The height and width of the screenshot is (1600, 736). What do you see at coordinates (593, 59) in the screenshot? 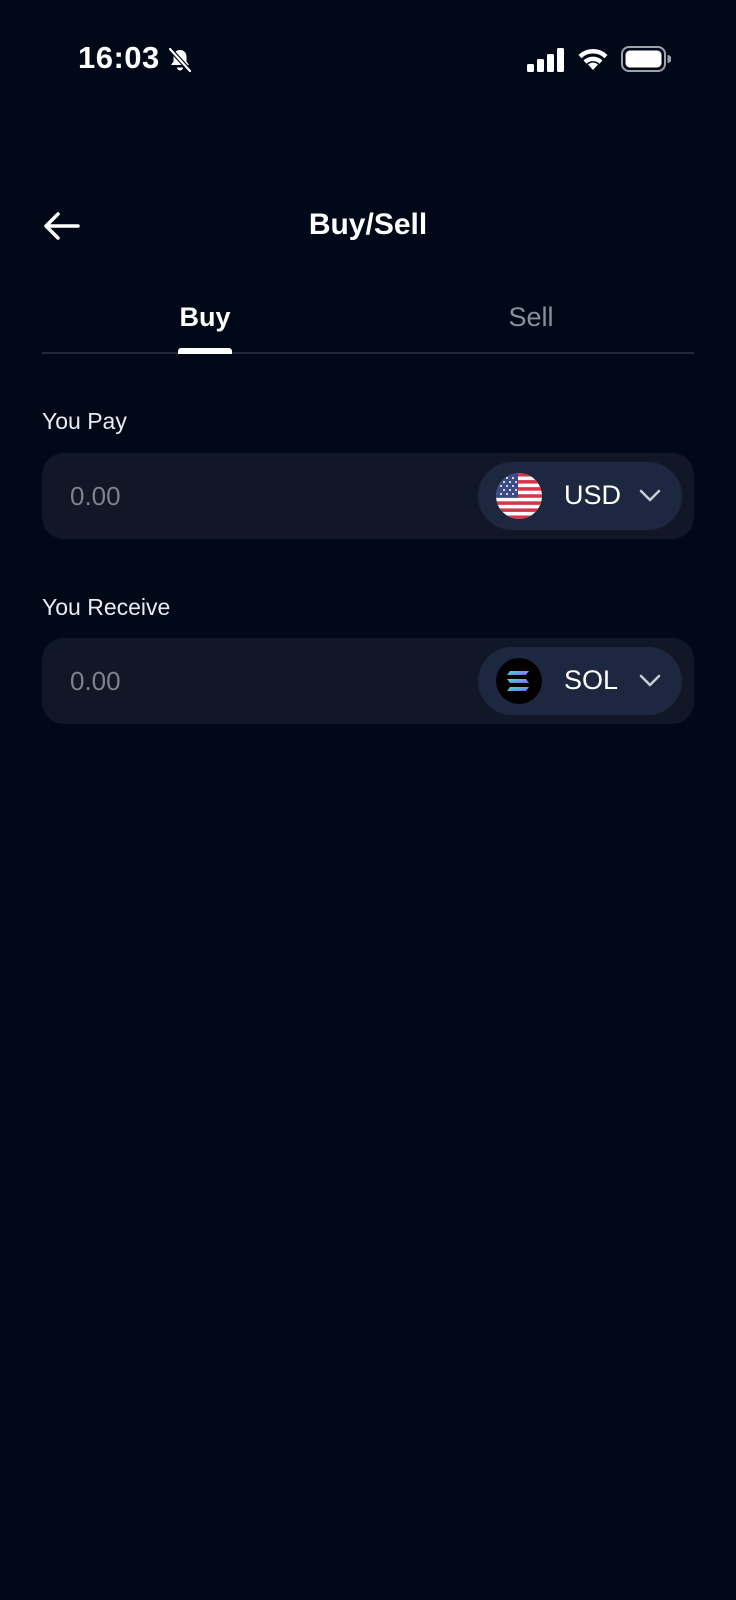
I see `wifi-icon` at bounding box center [593, 59].